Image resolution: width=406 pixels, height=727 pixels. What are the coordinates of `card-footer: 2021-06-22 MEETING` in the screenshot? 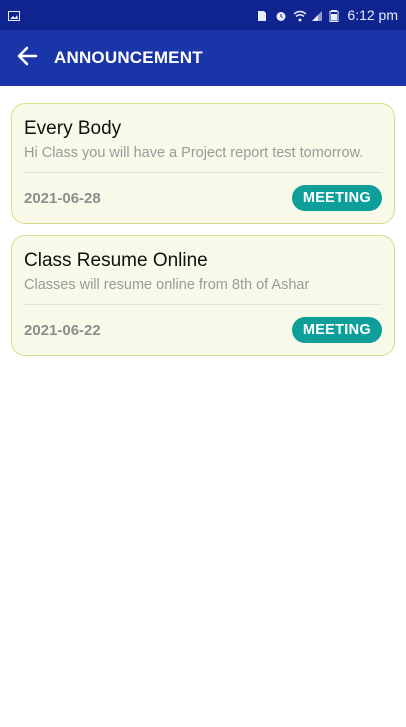 It's located at (203, 330).